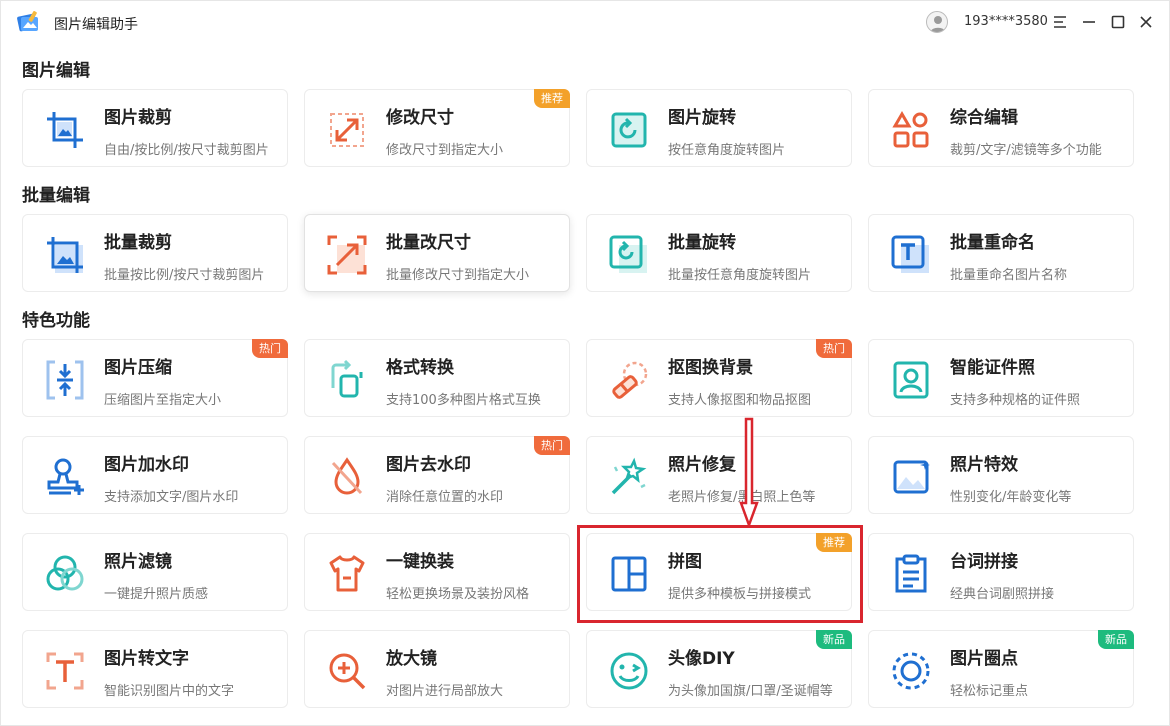  What do you see at coordinates (347, 255) in the screenshot?
I see `batch-resize-icon` at bounding box center [347, 255].